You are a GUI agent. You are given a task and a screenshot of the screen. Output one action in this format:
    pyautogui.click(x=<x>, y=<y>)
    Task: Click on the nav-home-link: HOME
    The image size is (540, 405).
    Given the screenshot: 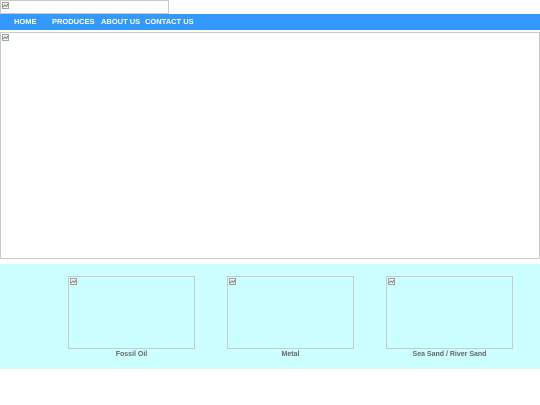 What is the action you would take?
    pyautogui.click(x=25, y=22)
    